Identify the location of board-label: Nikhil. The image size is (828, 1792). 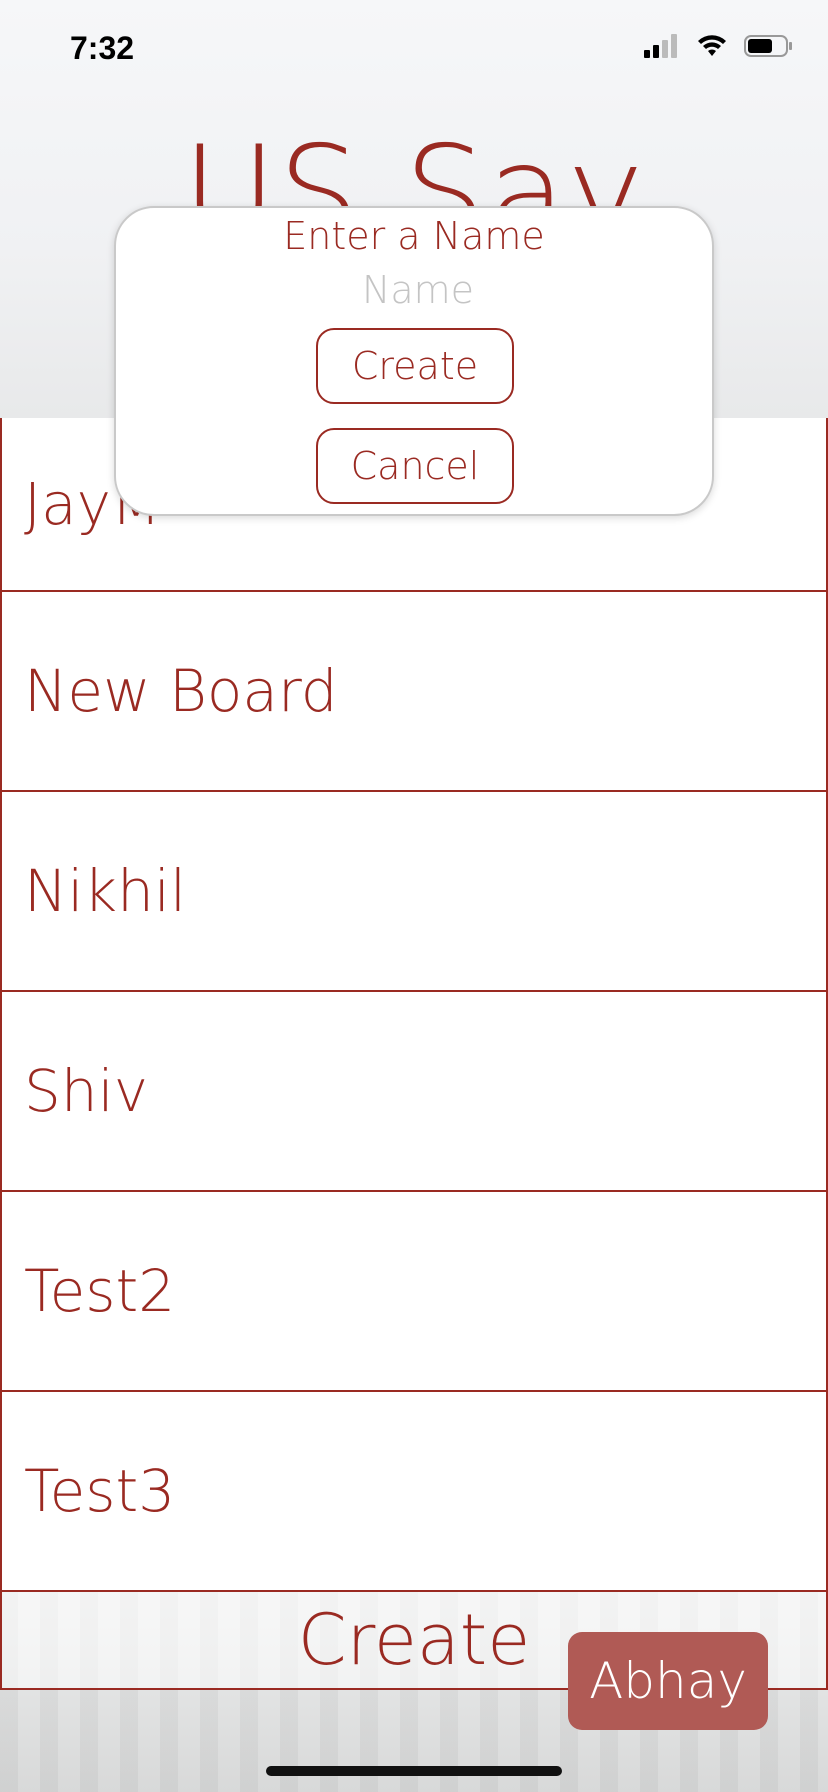
(105, 891).